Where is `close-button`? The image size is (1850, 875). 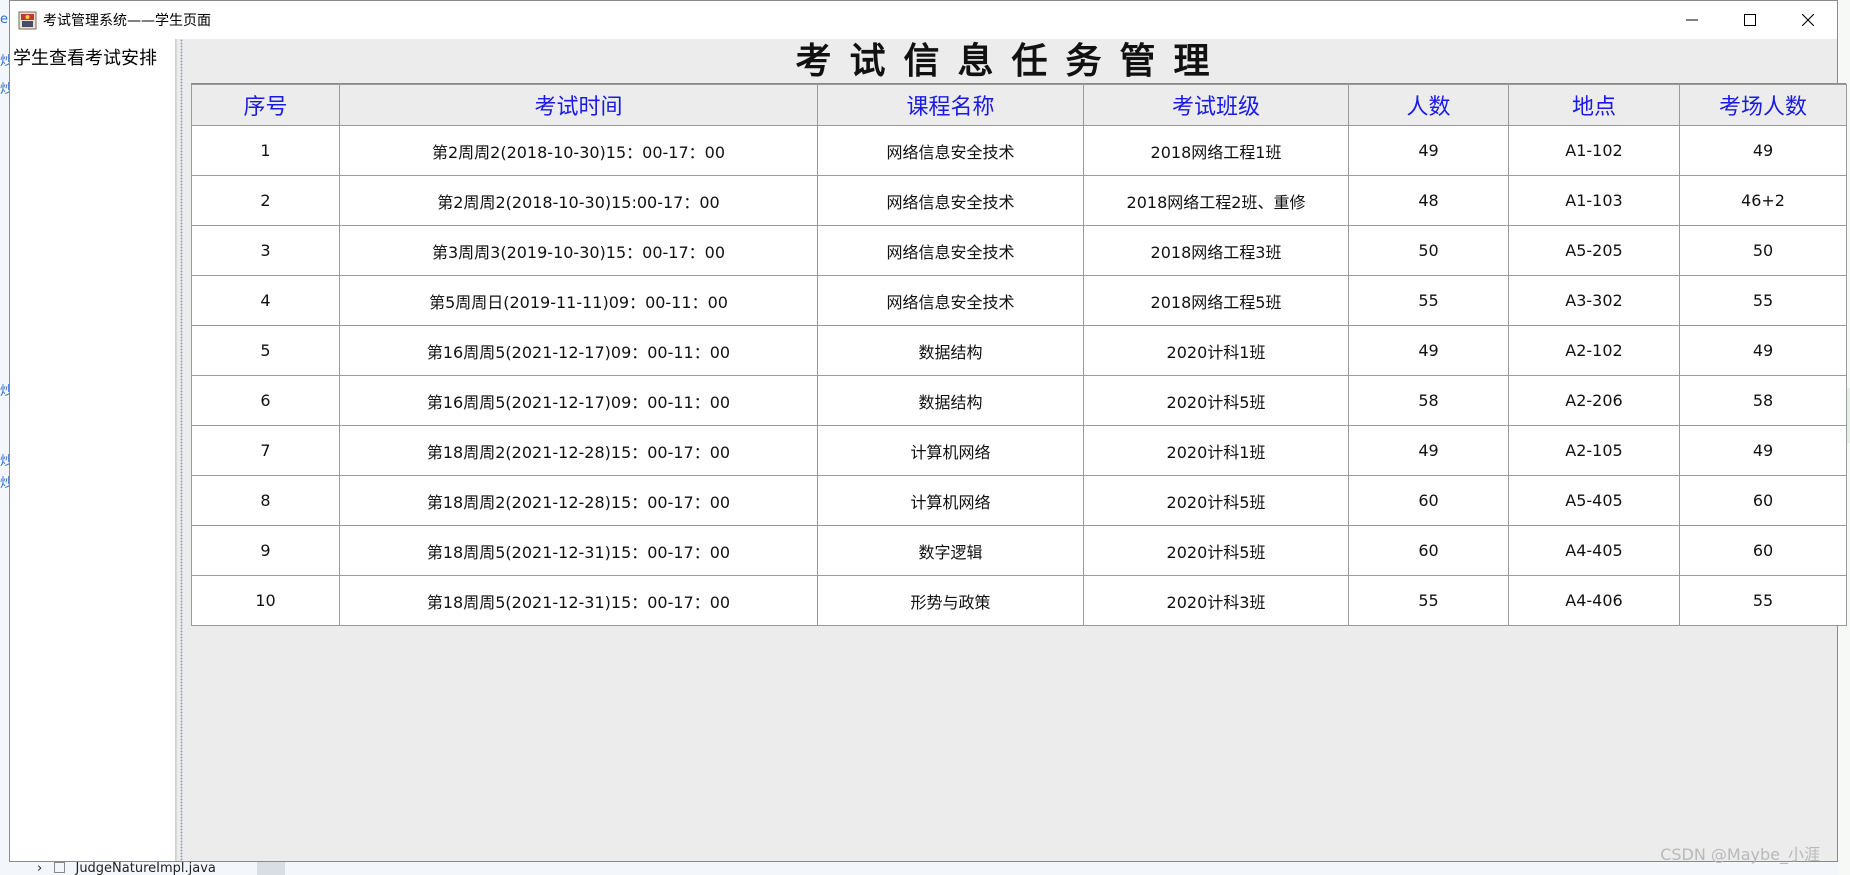
close-button is located at coordinates (1808, 20).